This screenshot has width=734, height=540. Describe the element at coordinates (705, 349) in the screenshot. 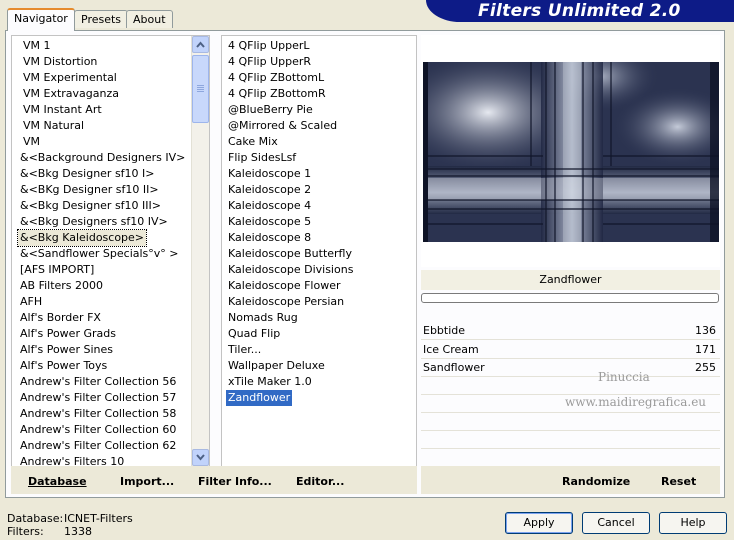

I see `param-value: 171` at that location.